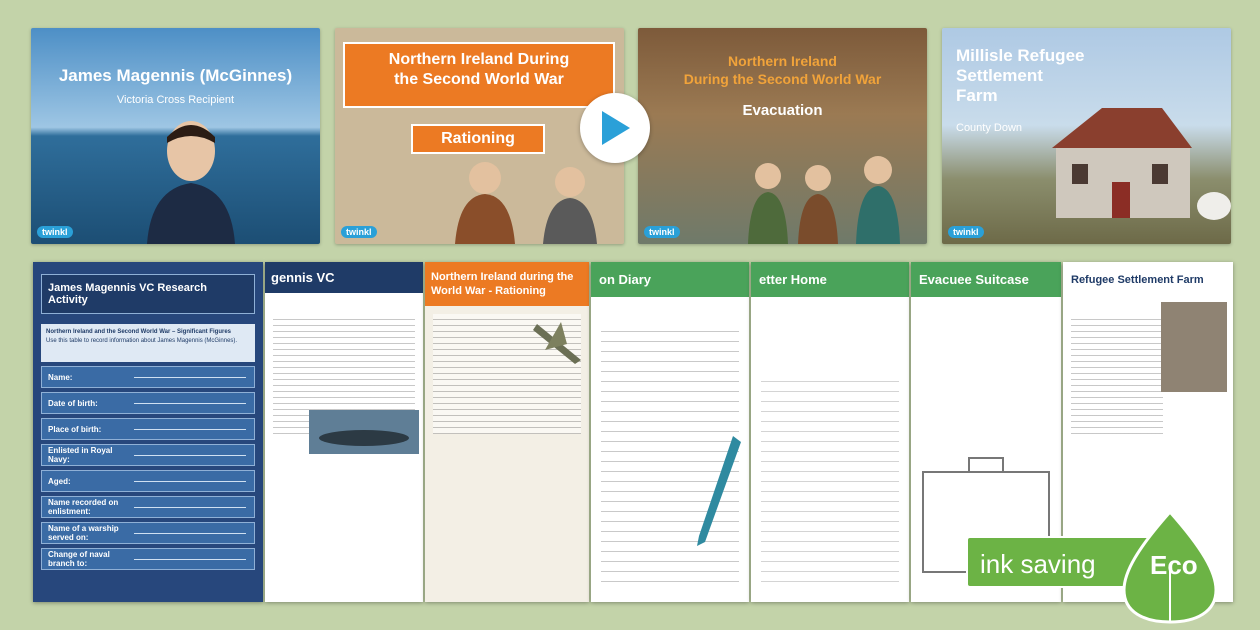  I want to click on doc-body-text, so click(1117, 374).